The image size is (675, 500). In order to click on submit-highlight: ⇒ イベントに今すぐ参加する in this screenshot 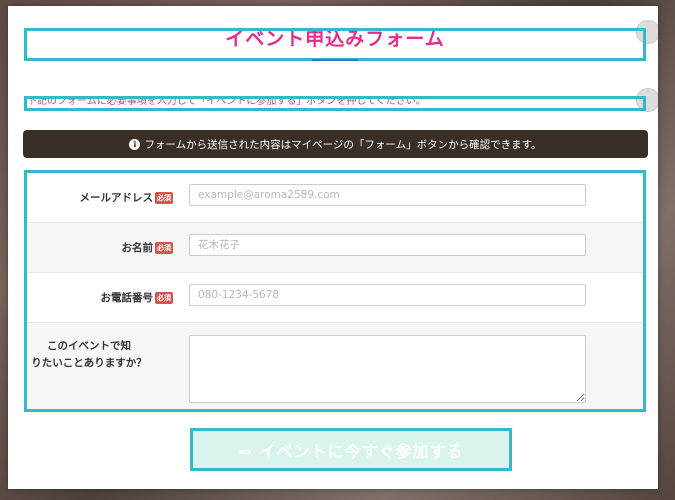, I will do `click(351, 449)`.